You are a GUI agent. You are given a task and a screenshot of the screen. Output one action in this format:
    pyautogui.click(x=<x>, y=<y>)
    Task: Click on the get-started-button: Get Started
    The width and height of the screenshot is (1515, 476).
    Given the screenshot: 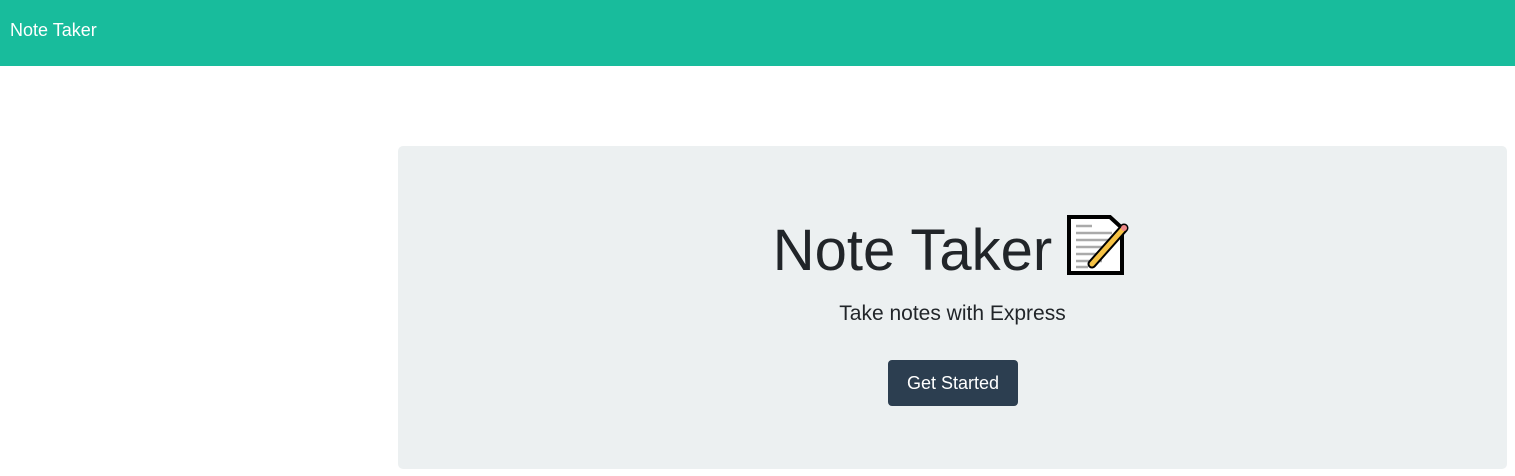 What is the action you would take?
    pyautogui.click(x=953, y=383)
    